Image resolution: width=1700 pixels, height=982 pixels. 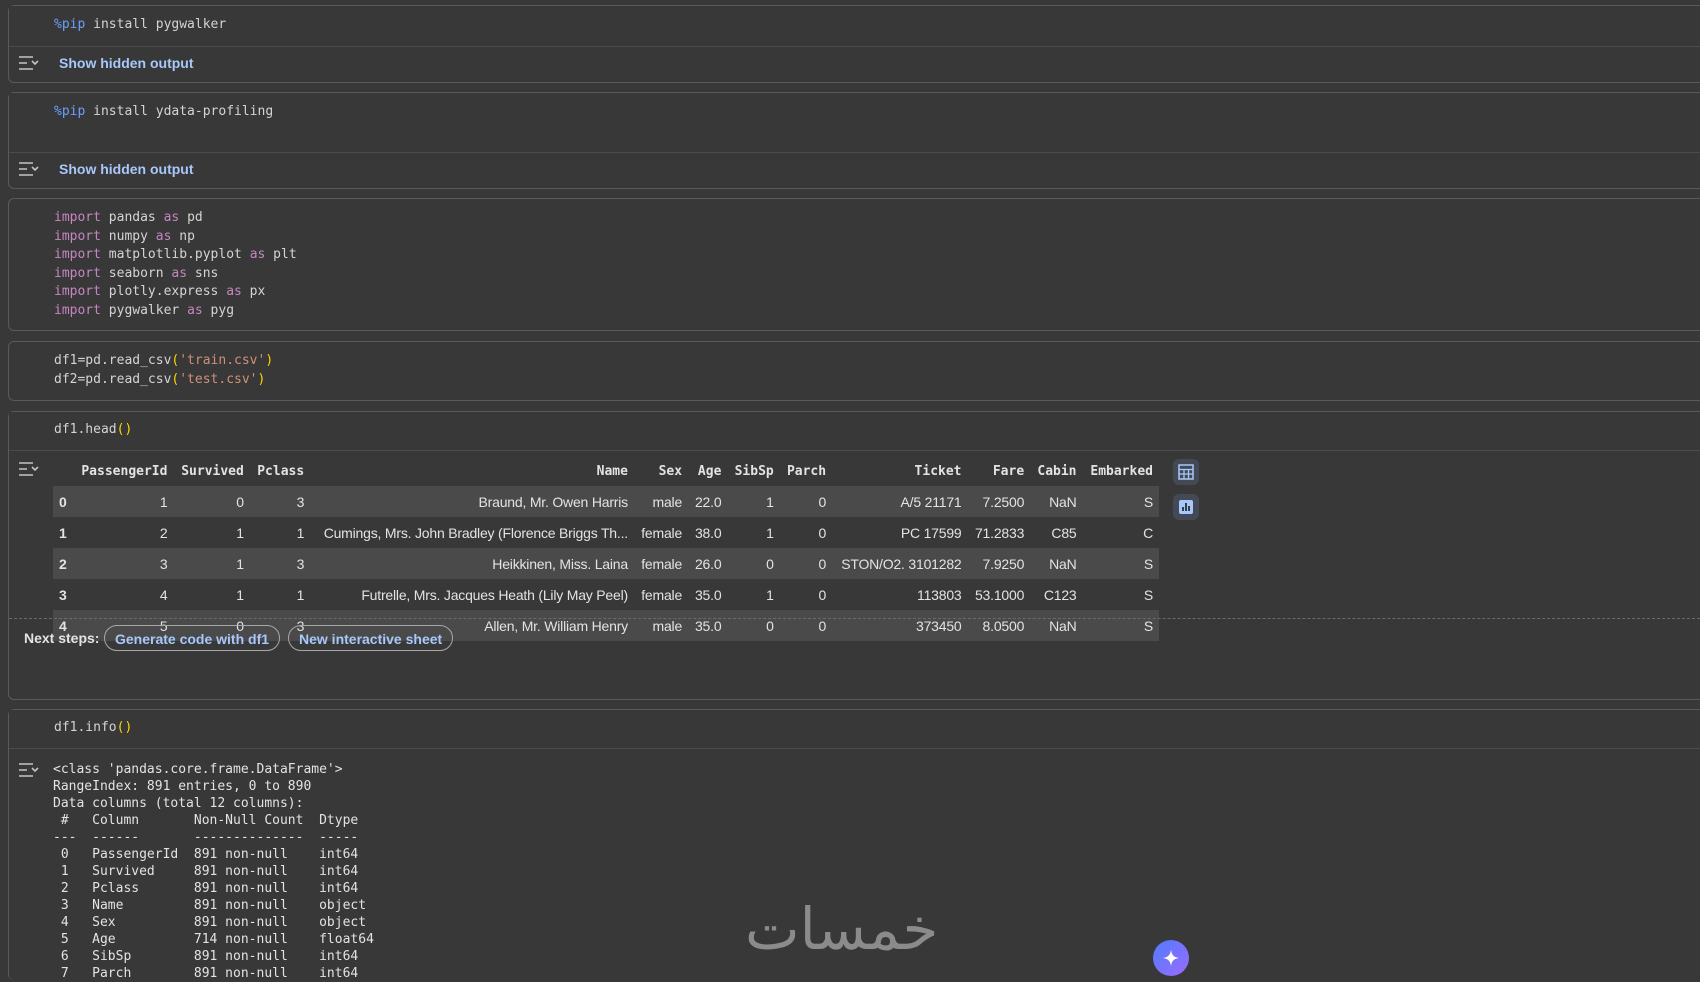 What do you see at coordinates (854, 618) in the screenshot?
I see `output-divider` at bounding box center [854, 618].